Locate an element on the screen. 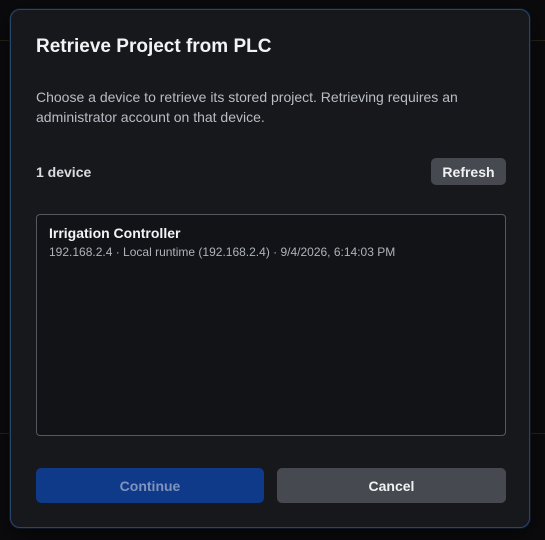 This screenshot has height=540, width=545. device-name: Irrigation Controller is located at coordinates (115, 233).